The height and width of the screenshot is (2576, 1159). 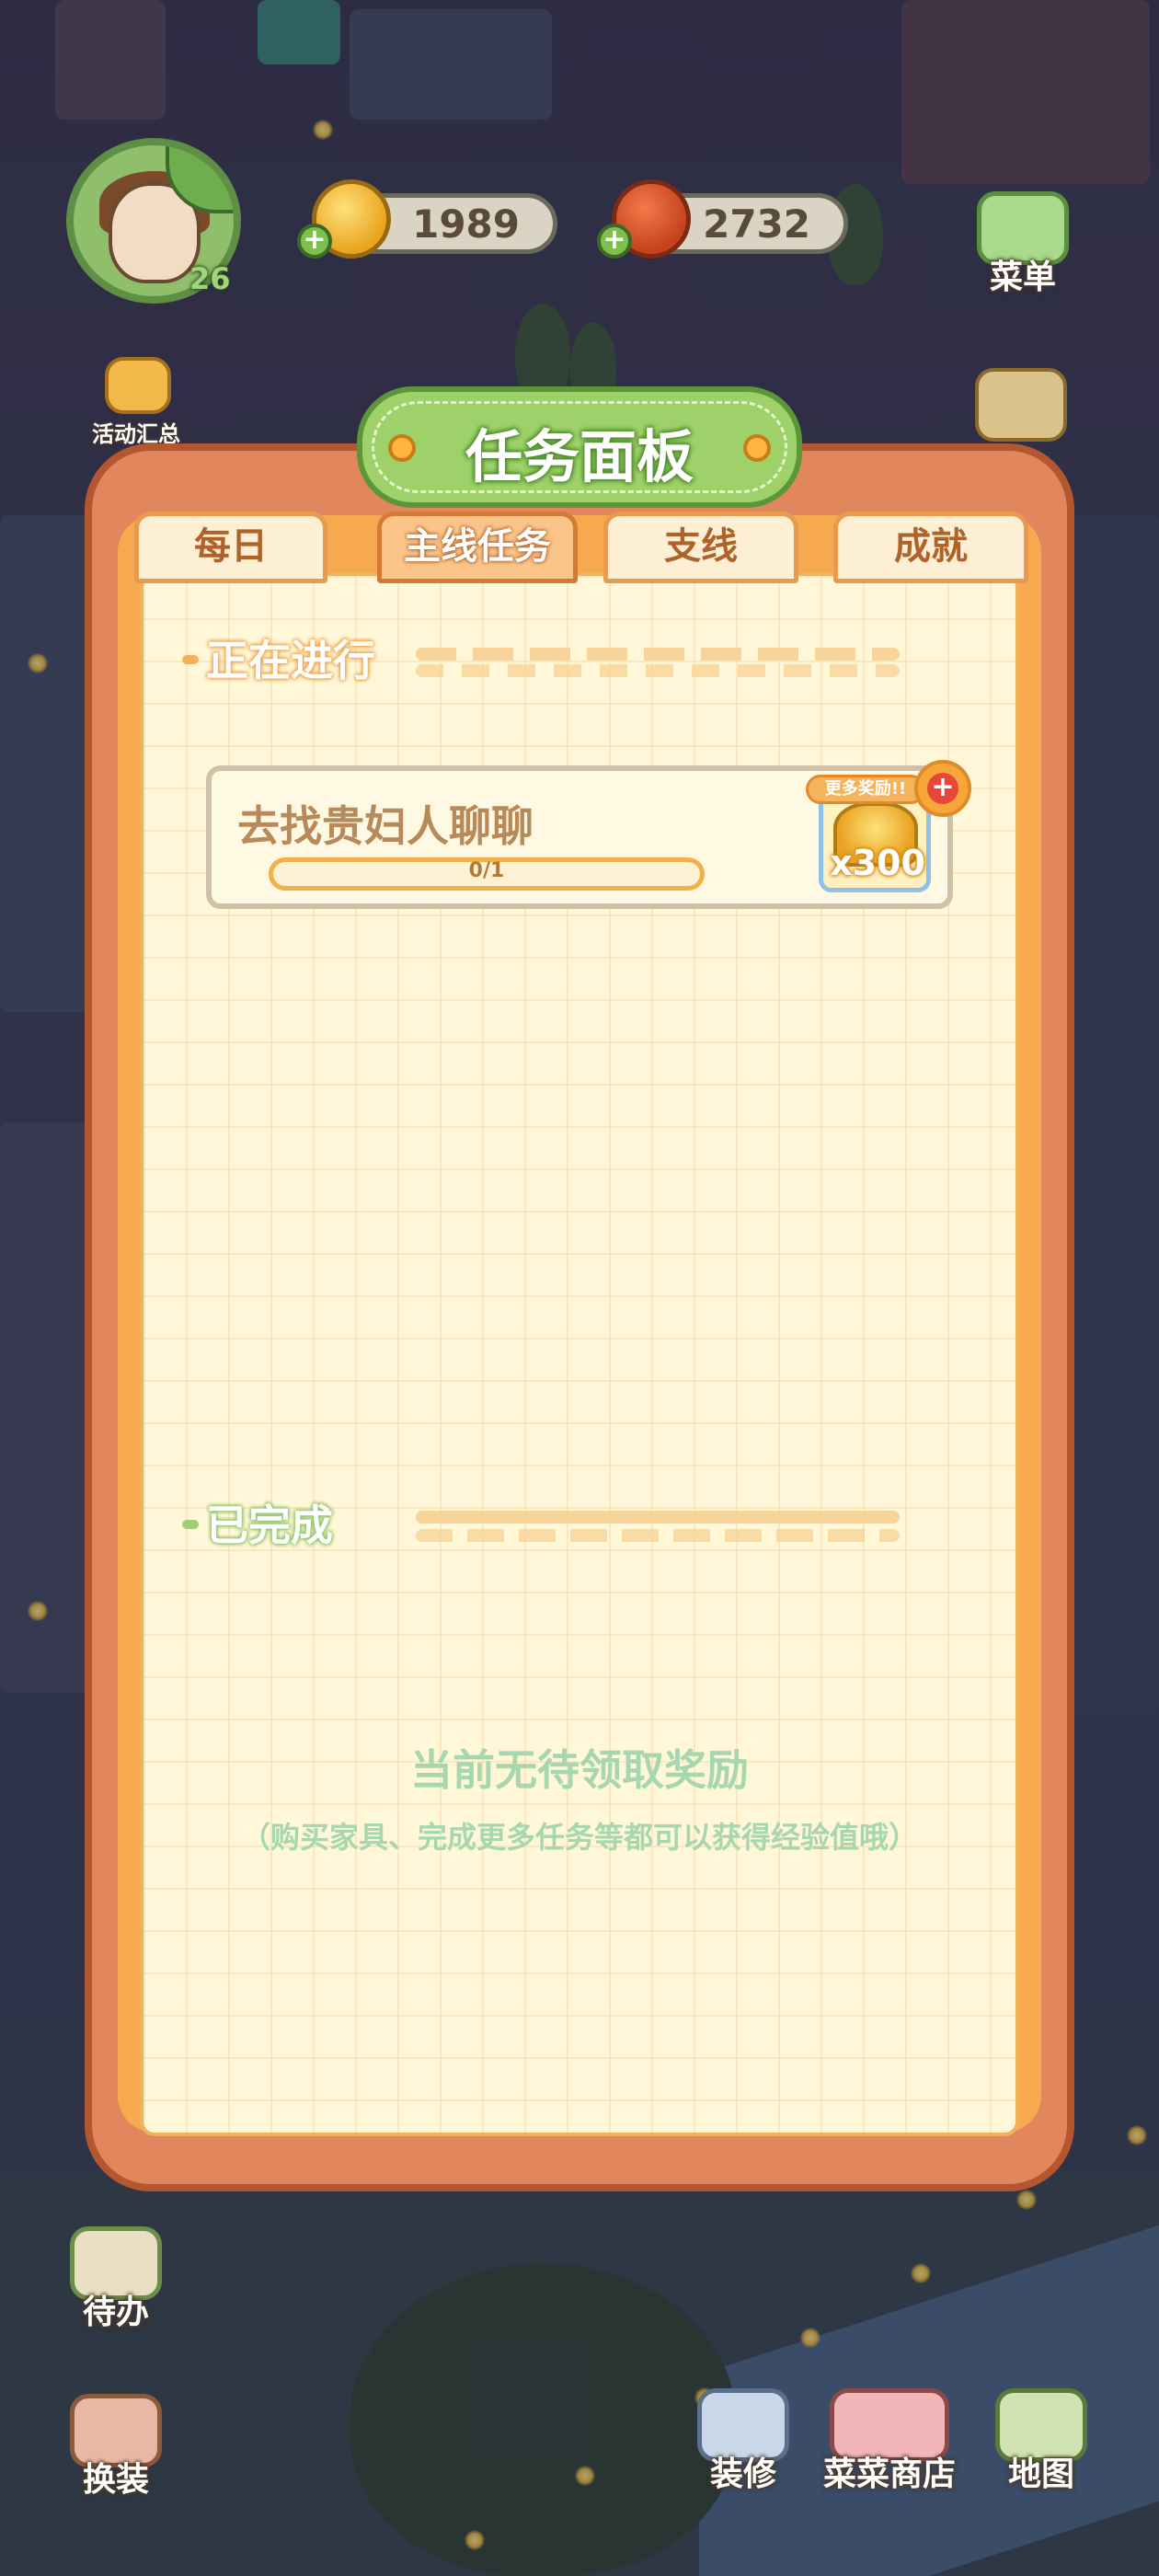 What do you see at coordinates (210, 278) in the screenshot?
I see `player-level: 26` at bounding box center [210, 278].